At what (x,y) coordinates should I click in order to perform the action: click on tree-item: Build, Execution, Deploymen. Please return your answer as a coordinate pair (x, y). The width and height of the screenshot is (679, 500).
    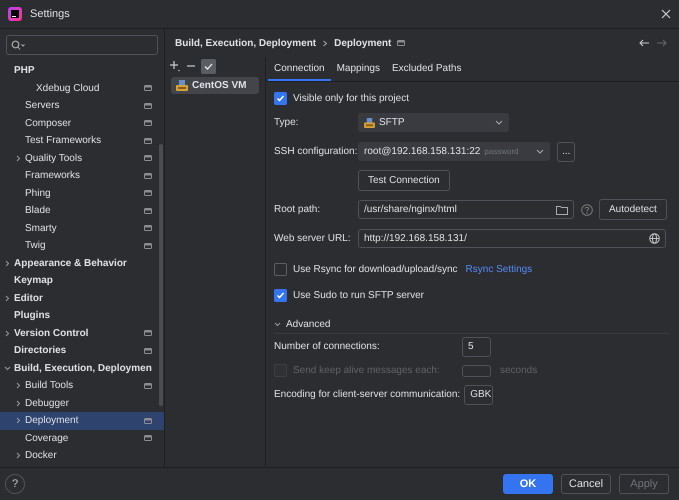
    Looking at the image, I should click on (82, 368).